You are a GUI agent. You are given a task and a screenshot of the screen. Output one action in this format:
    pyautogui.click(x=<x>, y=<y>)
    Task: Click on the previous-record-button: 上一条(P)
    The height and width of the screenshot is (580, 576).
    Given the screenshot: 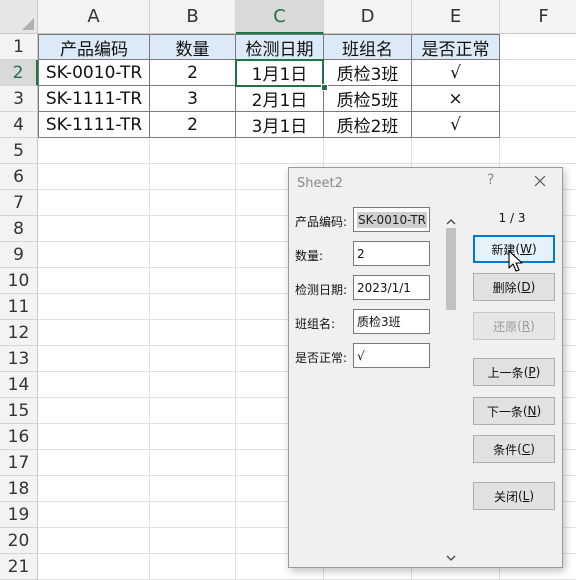 What is the action you would take?
    pyautogui.click(x=514, y=372)
    